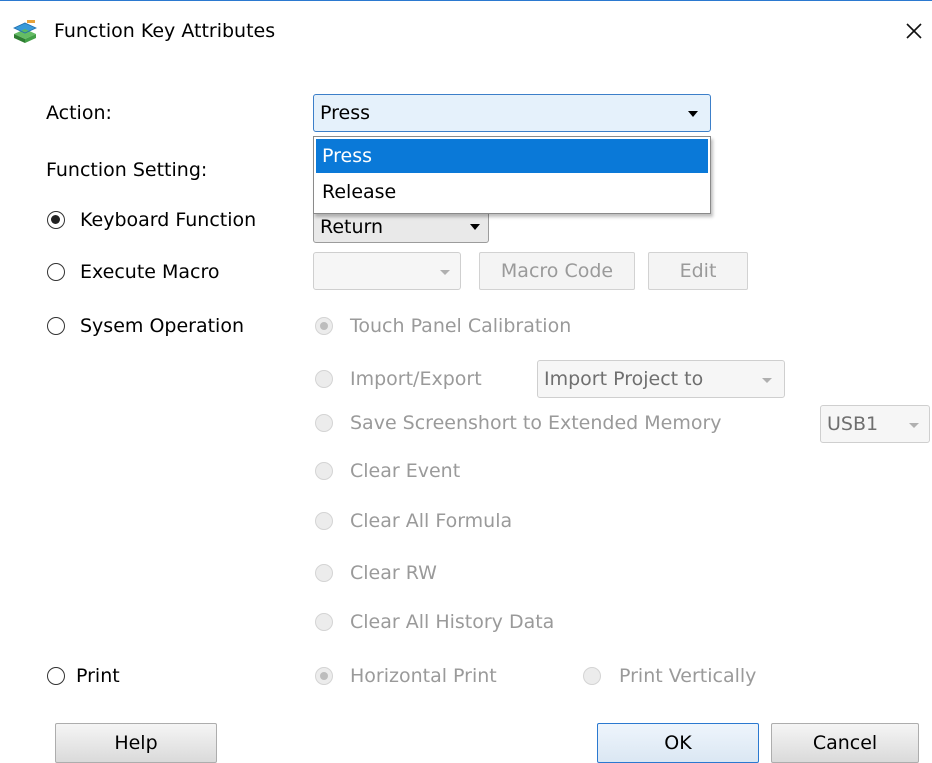 The image size is (932, 763). I want to click on action-option-press: Press, so click(512, 156).